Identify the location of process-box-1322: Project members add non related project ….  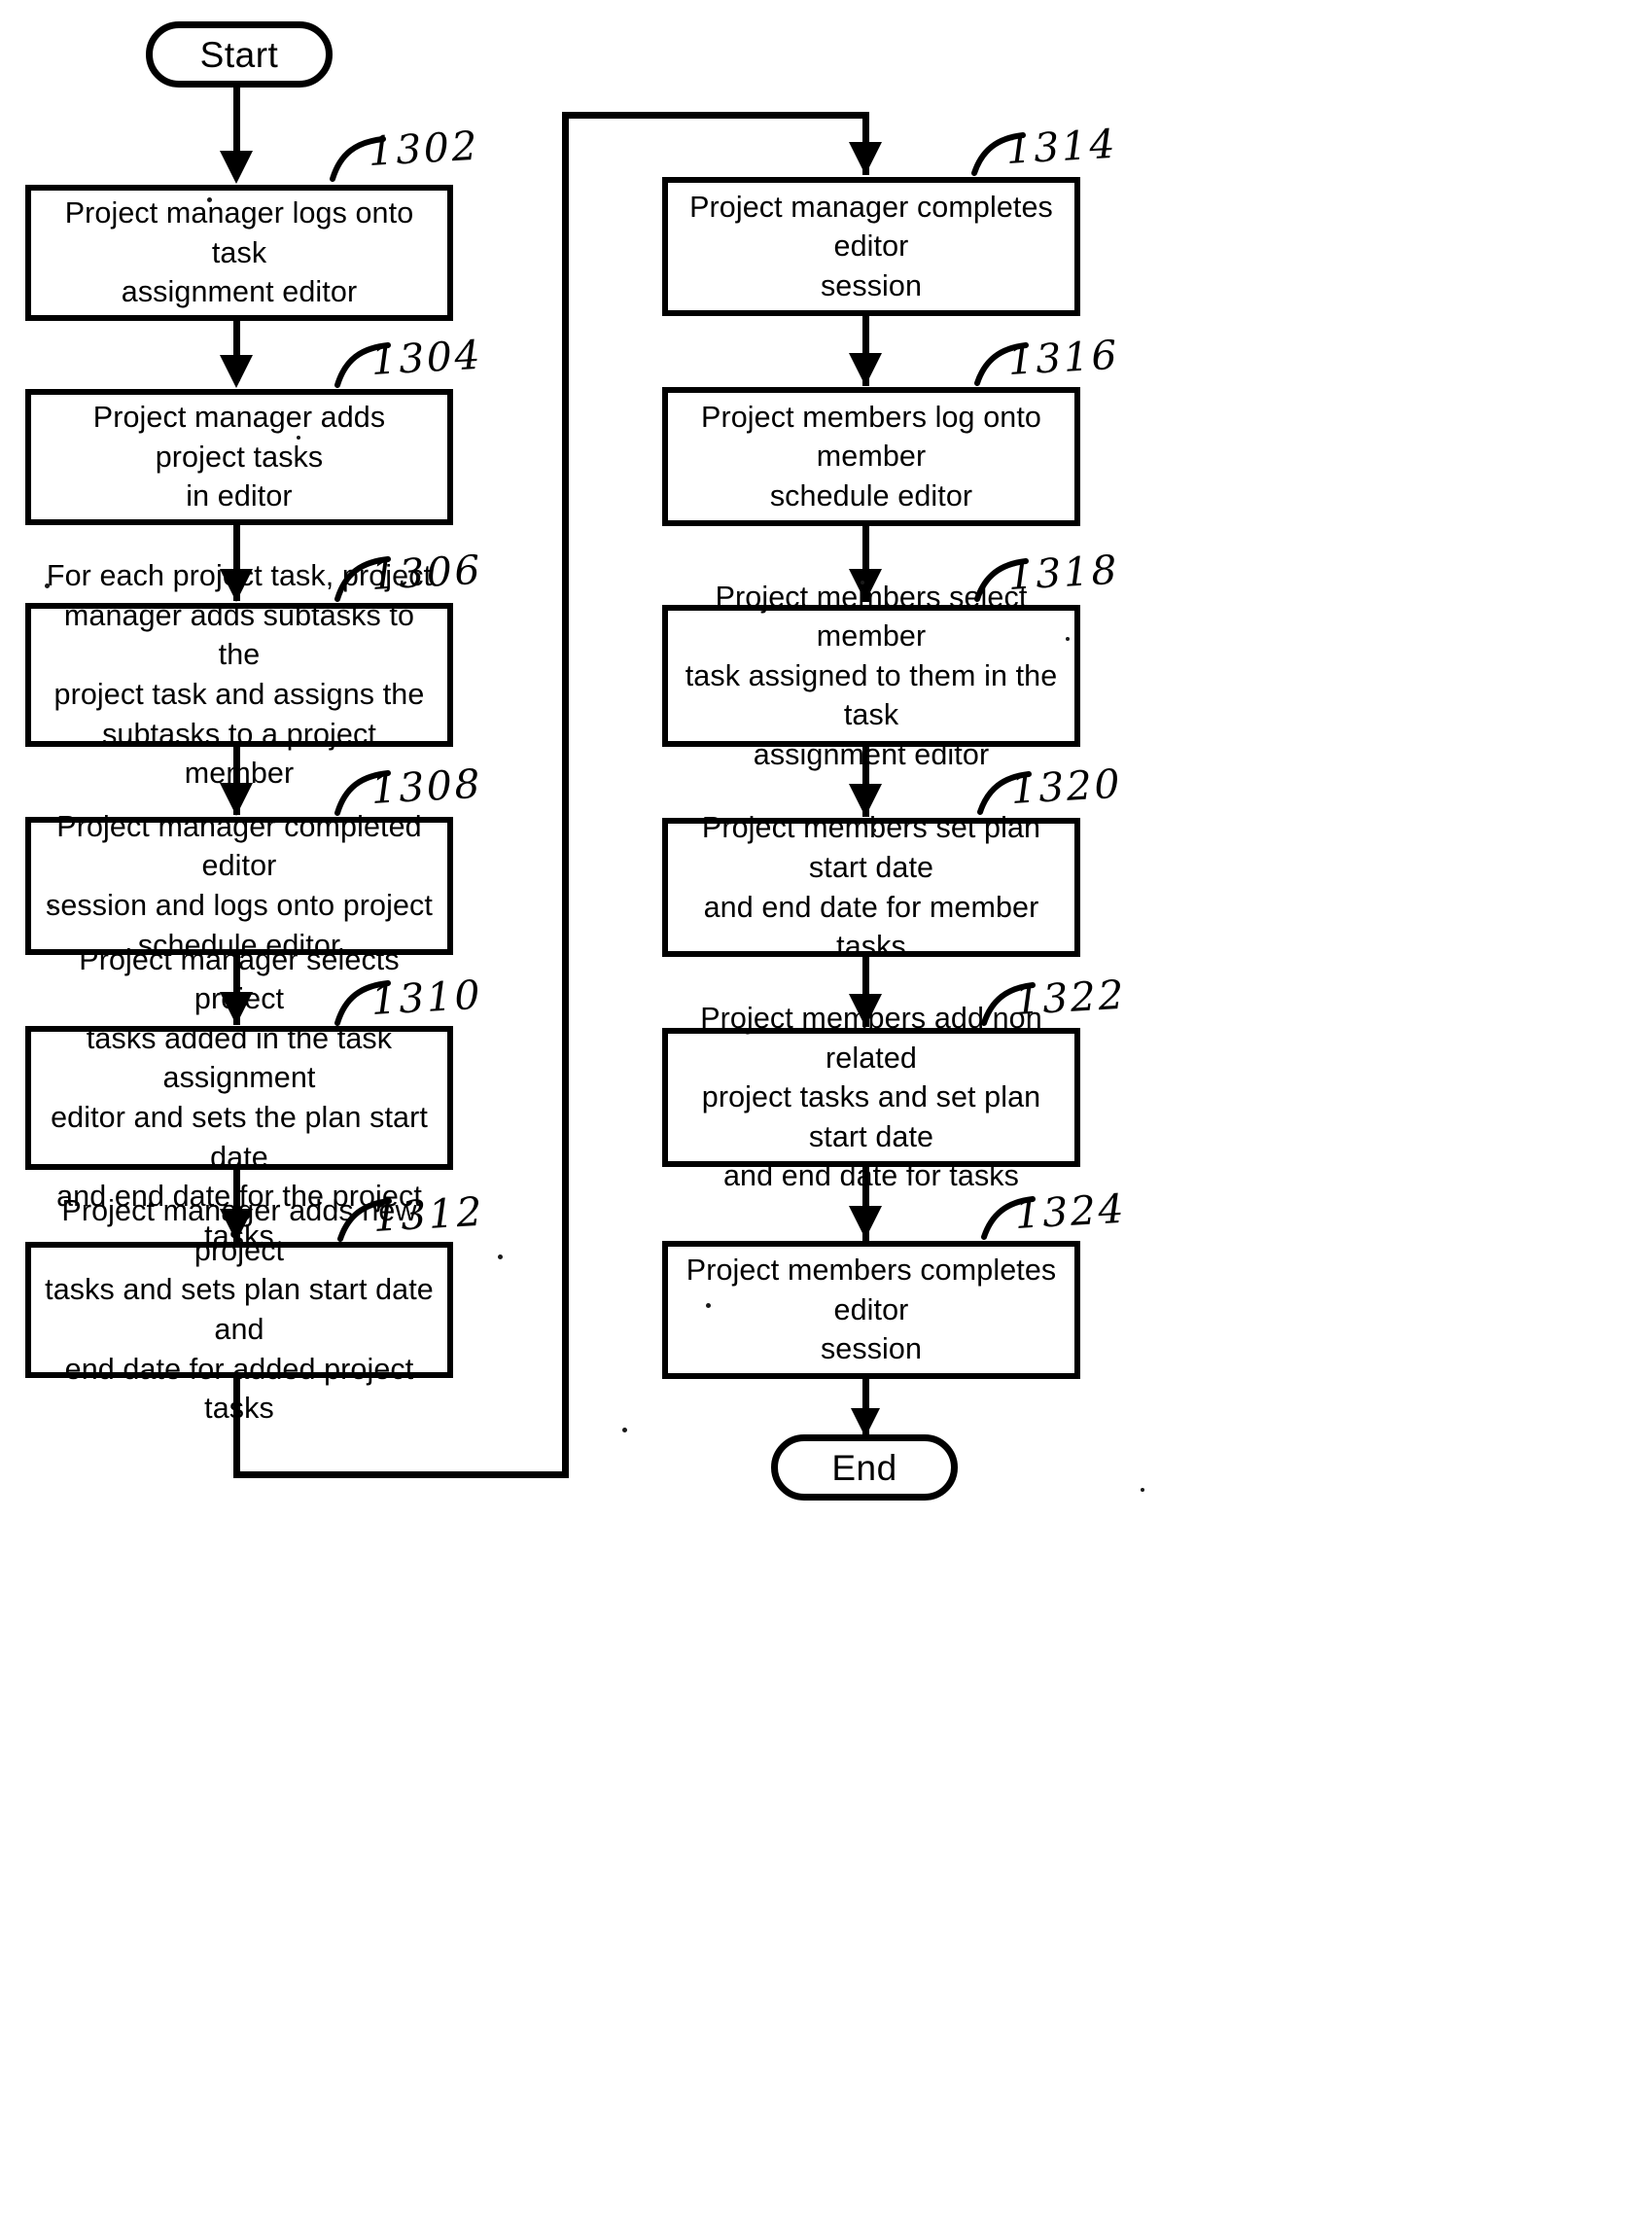
(871, 1097).